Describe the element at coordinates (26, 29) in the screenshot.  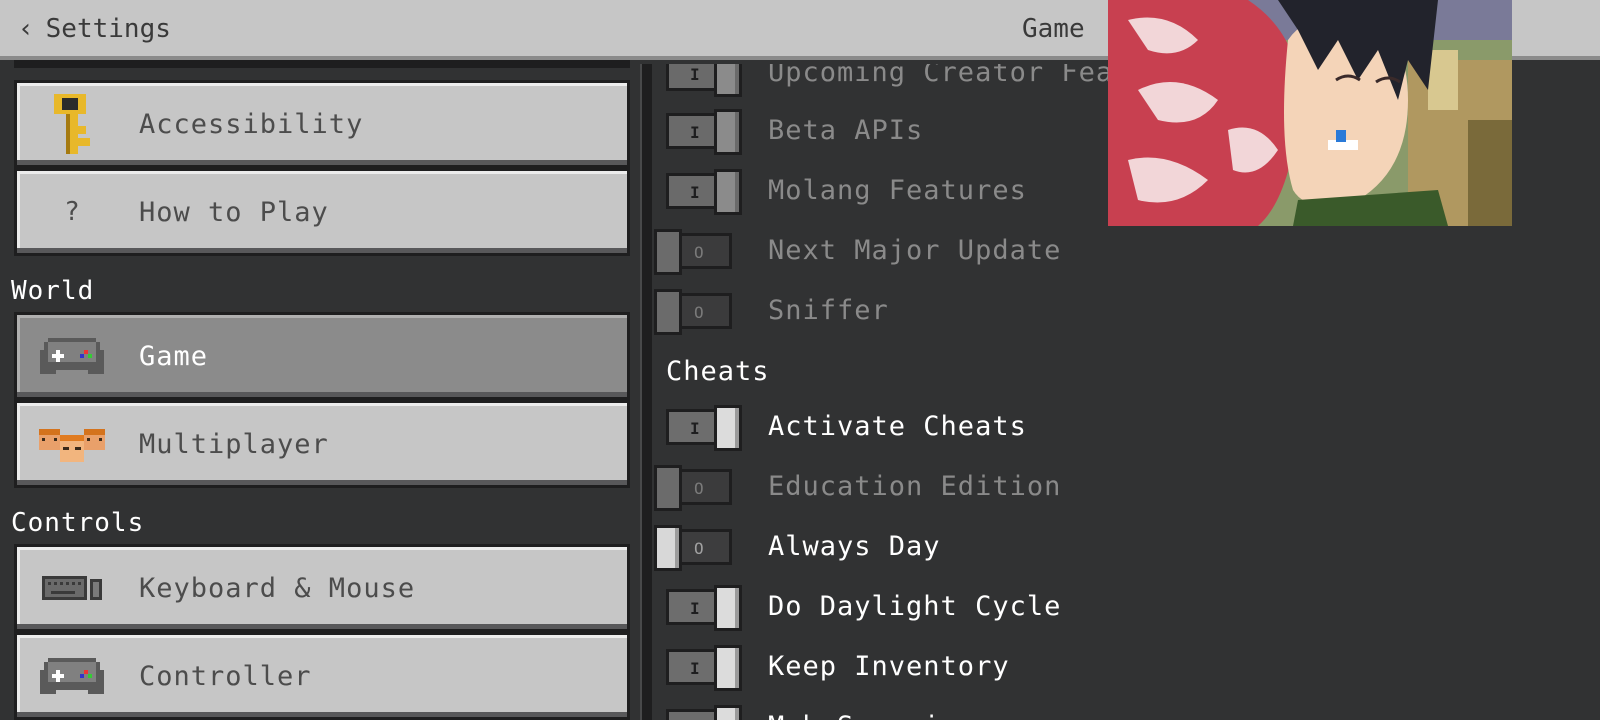
I see `chevron-left-icon: ‹` at that location.